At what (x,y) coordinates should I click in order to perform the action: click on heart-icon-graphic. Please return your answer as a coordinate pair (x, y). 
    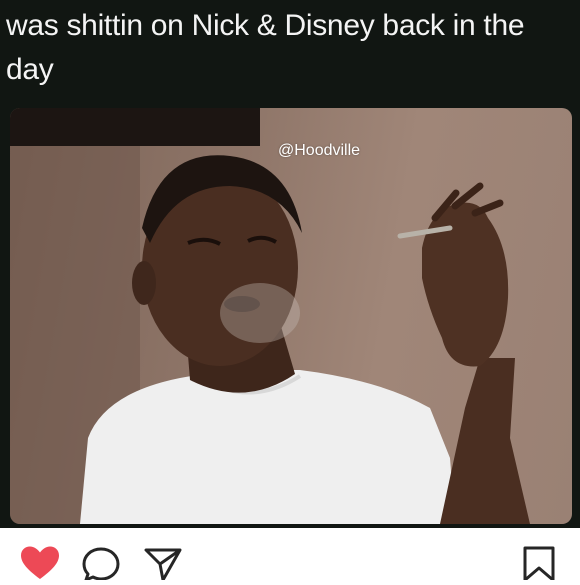
    Looking at the image, I should click on (40, 562).